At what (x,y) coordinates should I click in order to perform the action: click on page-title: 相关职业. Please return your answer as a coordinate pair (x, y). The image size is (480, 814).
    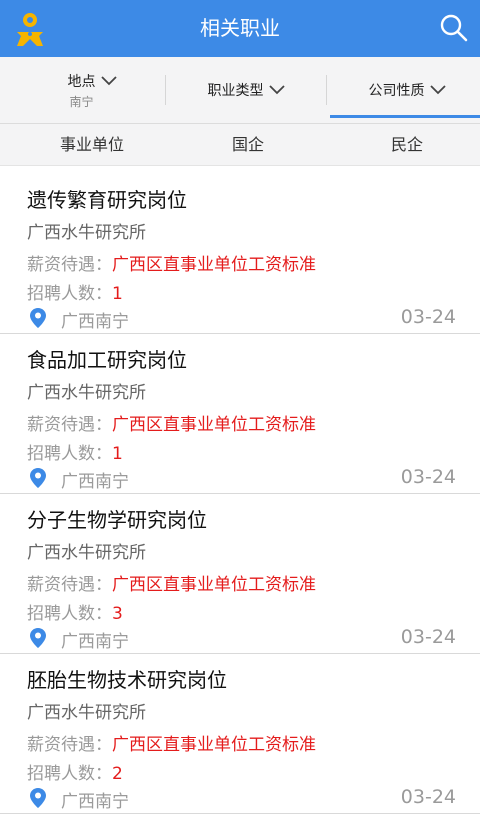
    Looking at the image, I should click on (240, 28).